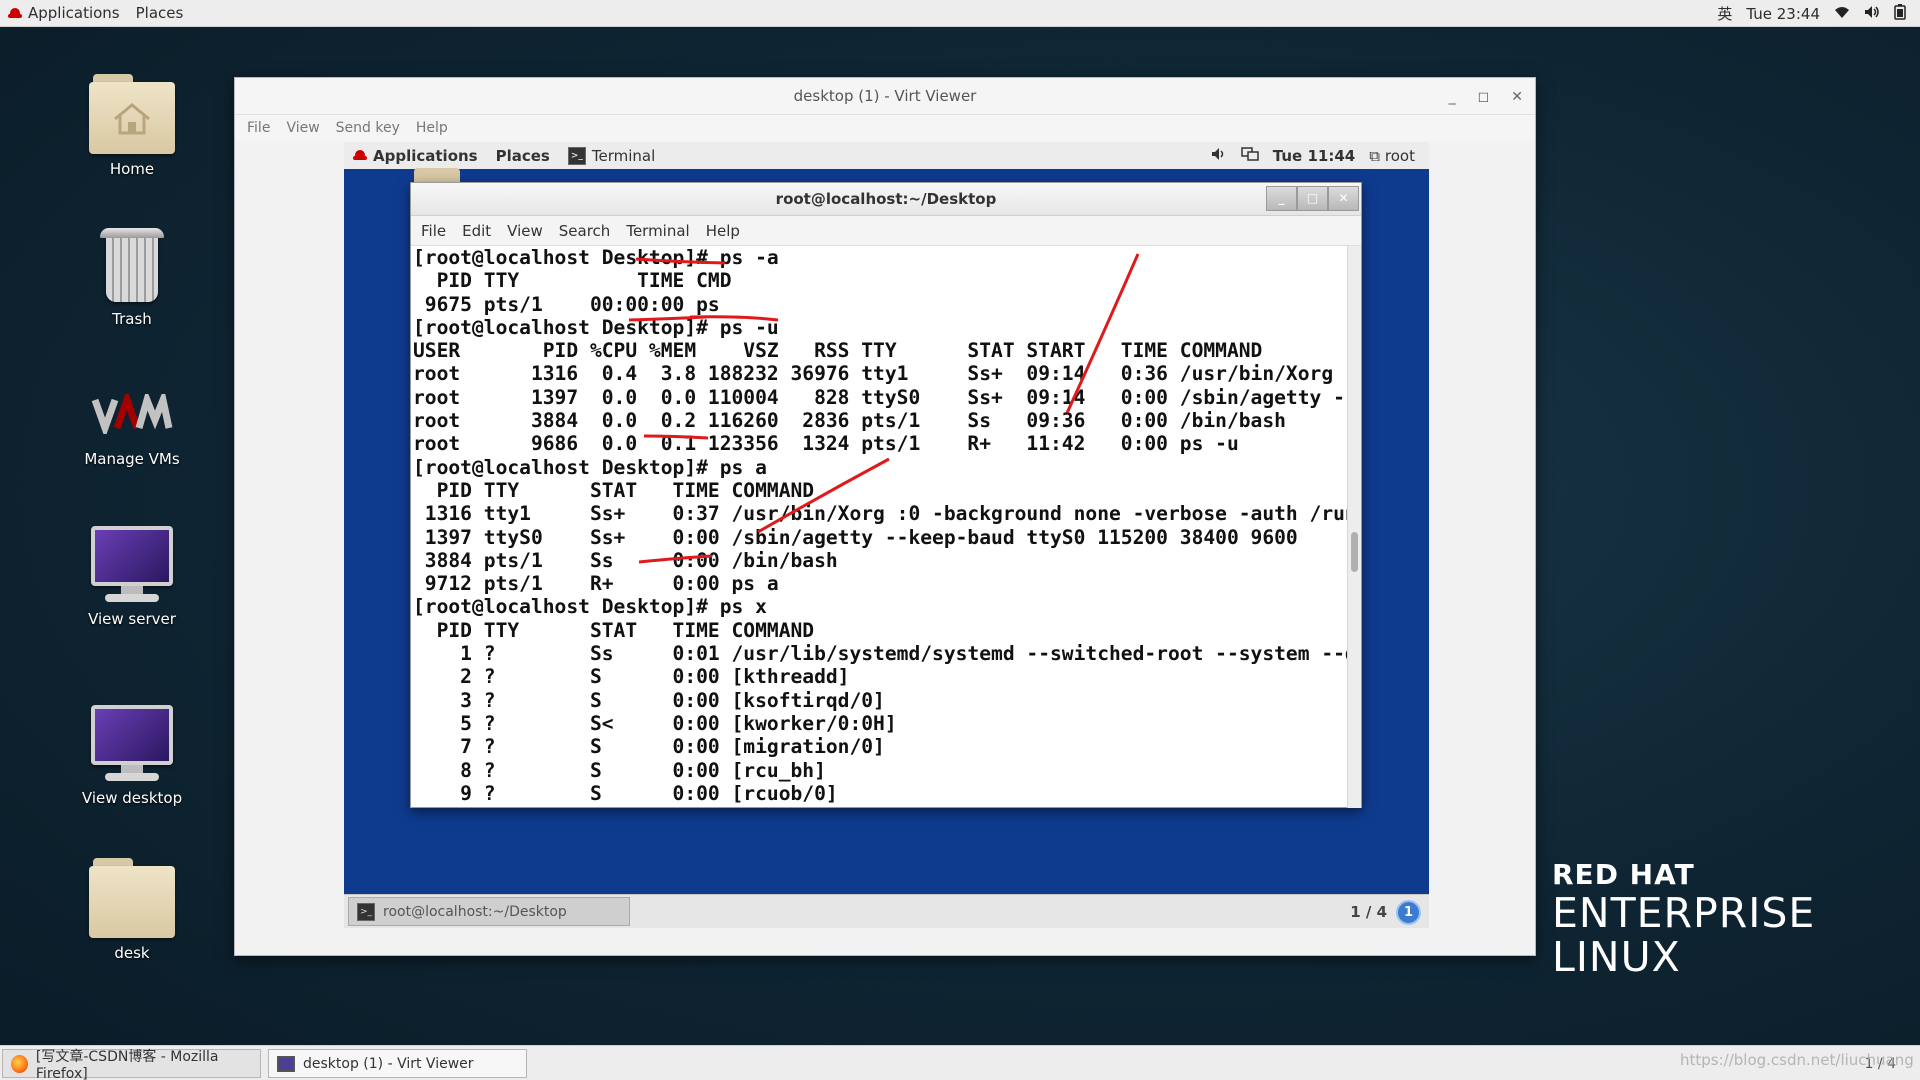 The image size is (1920, 1080). I want to click on guest-terminal-app: >_ Terminal, so click(611, 155).